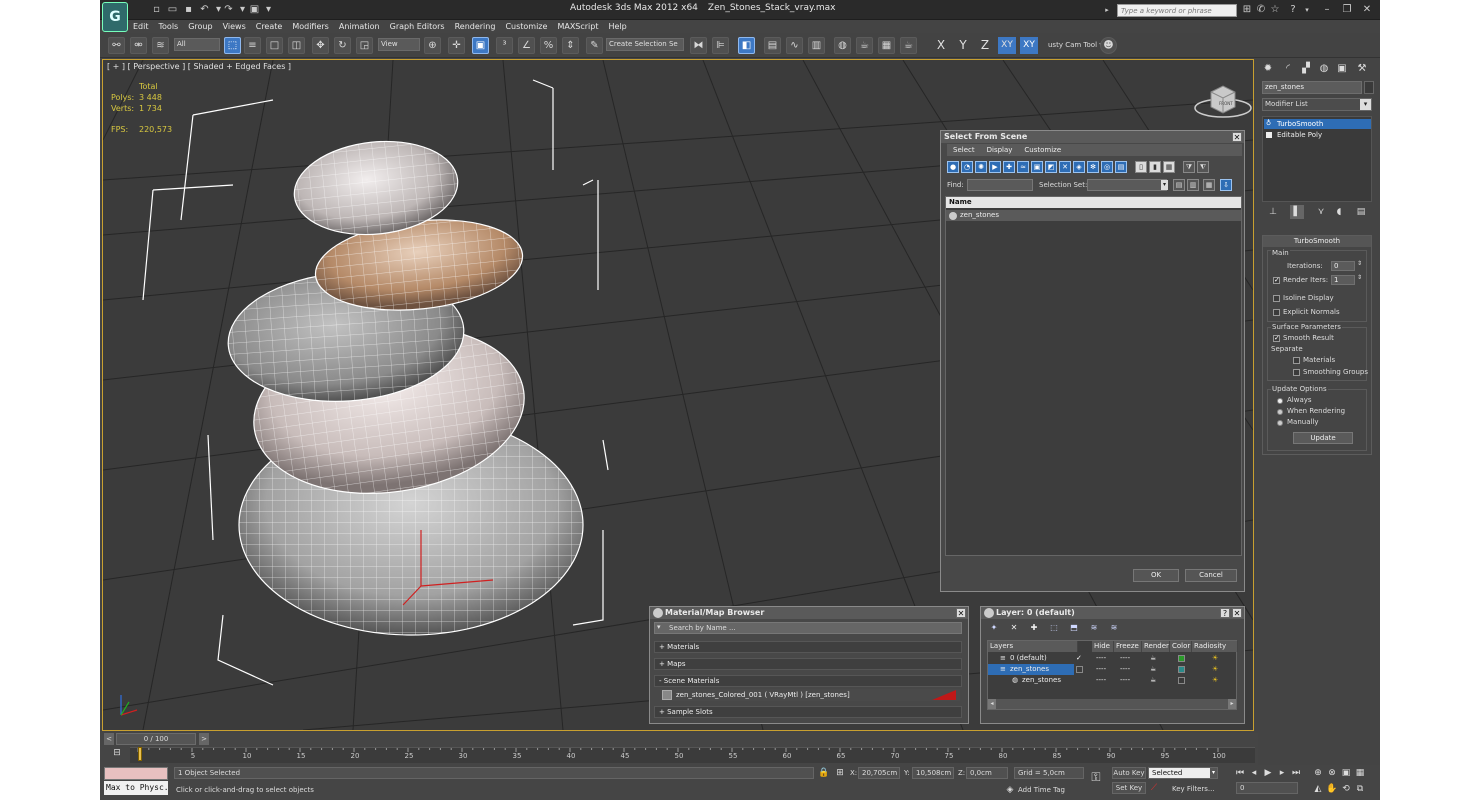  I want to click on highlight-layer-icon: ⬒, so click(1074, 628).